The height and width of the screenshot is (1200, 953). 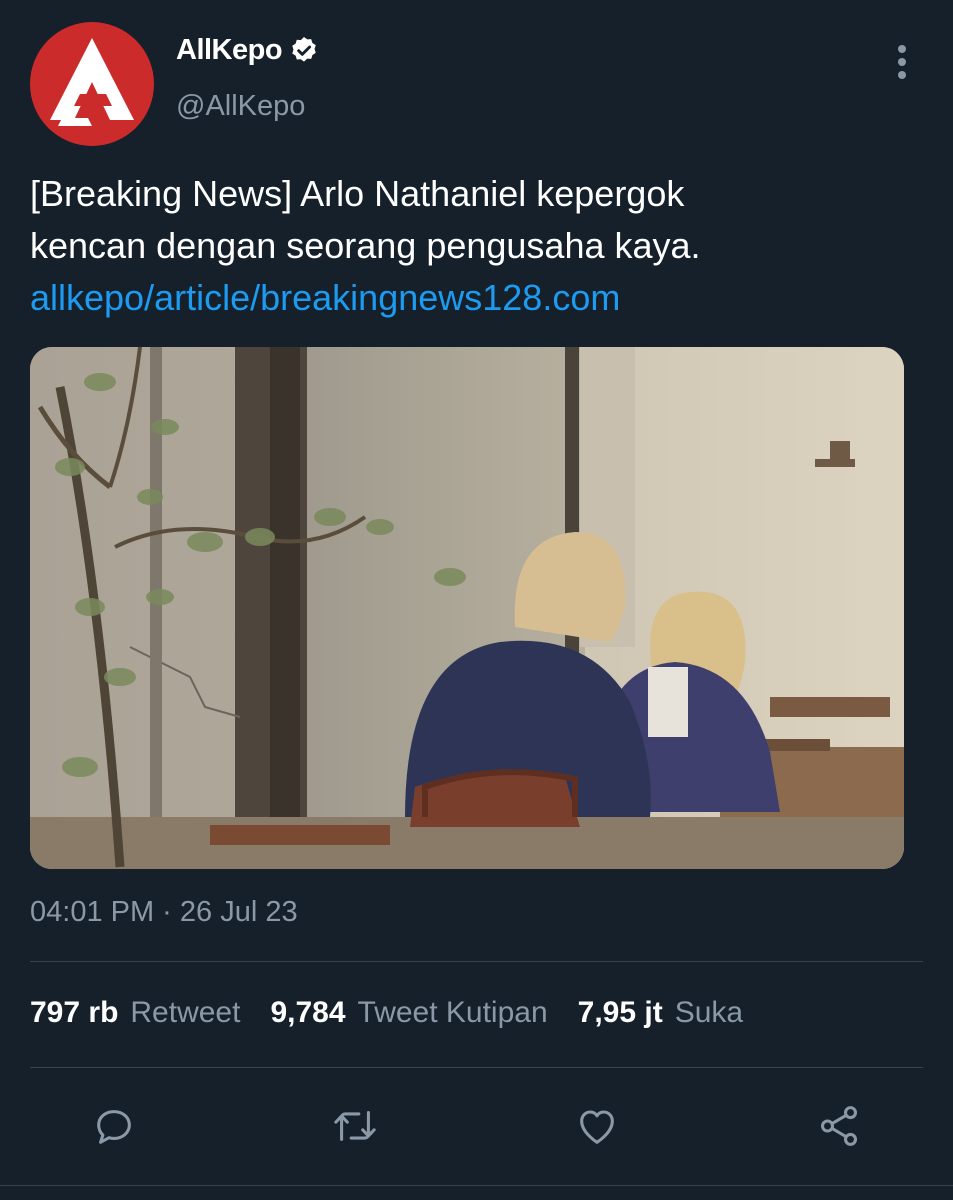 I want to click on quotes-stat: 9,784 Tweet Kutipan, so click(x=408, y=1013).